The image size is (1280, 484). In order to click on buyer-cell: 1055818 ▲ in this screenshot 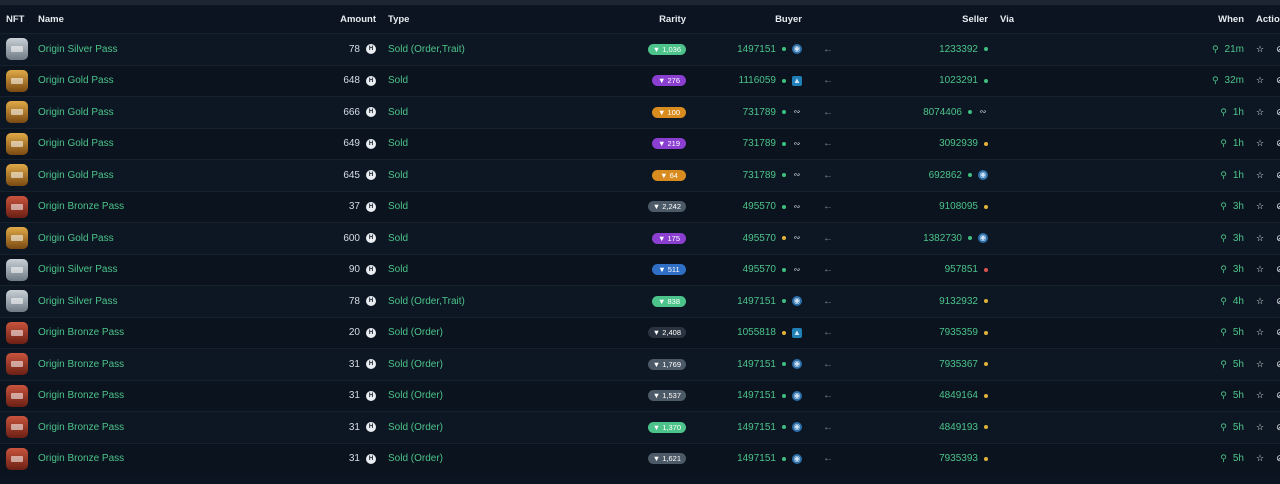, I will do `click(750, 332)`.